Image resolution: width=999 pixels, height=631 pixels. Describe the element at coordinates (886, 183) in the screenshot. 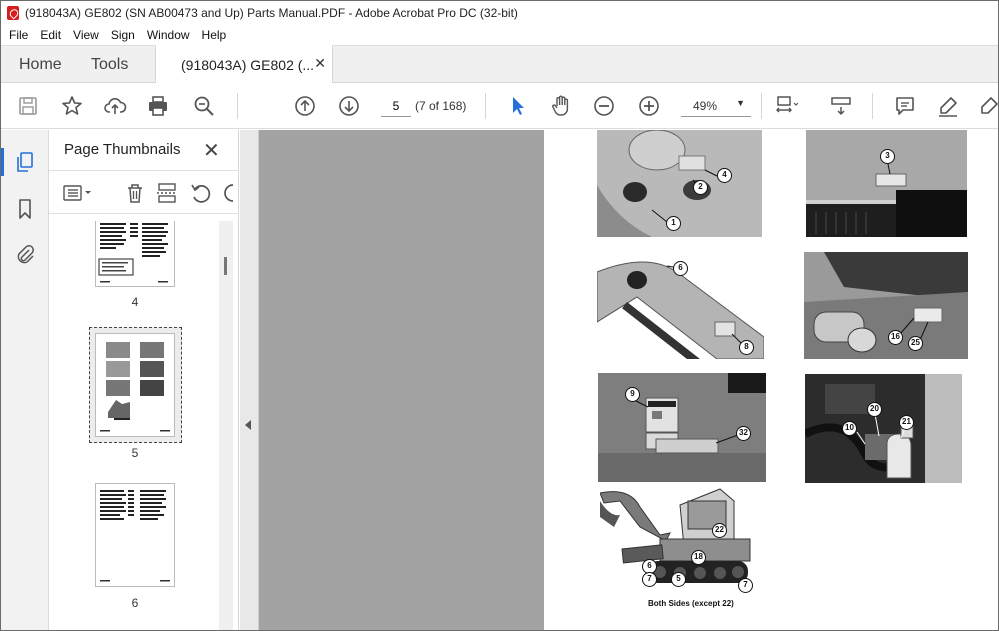

I see `photo-panel: 3` at that location.